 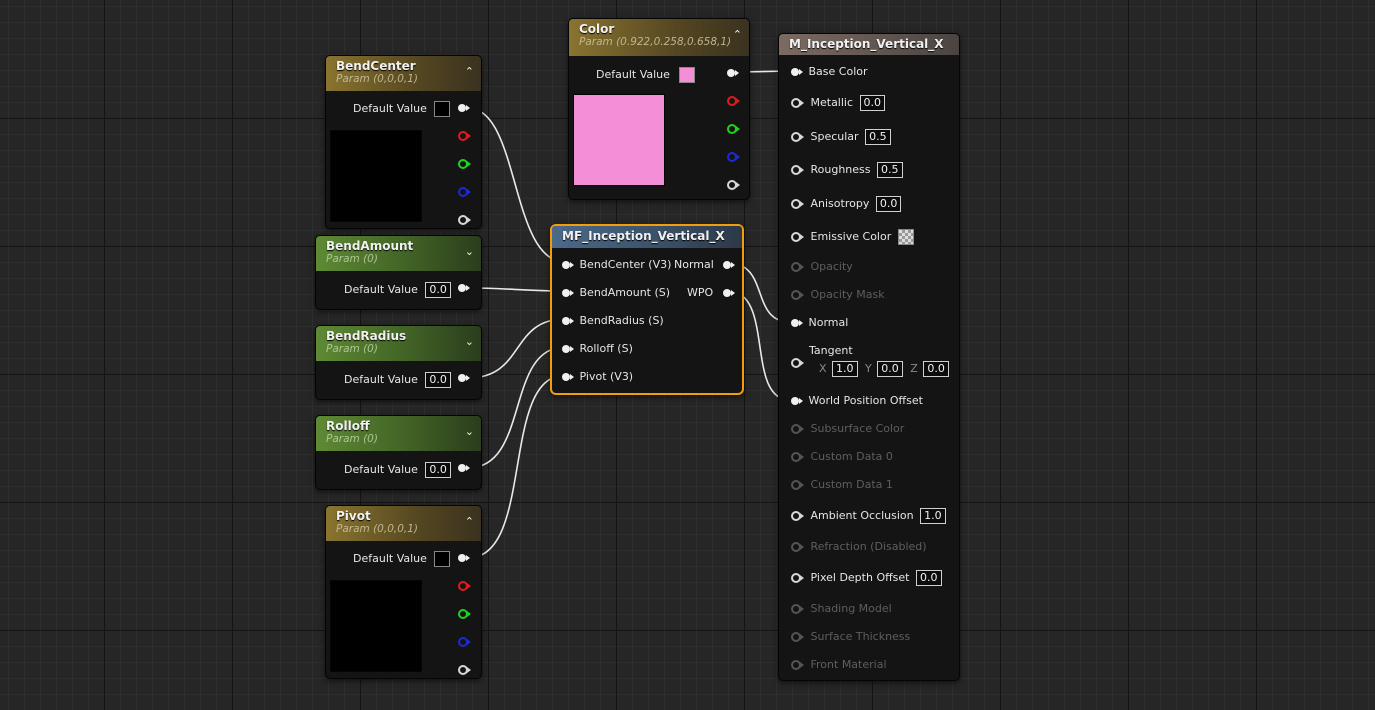 What do you see at coordinates (852, 237) in the screenshot?
I see `input-emissive-color: Emissive Color` at bounding box center [852, 237].